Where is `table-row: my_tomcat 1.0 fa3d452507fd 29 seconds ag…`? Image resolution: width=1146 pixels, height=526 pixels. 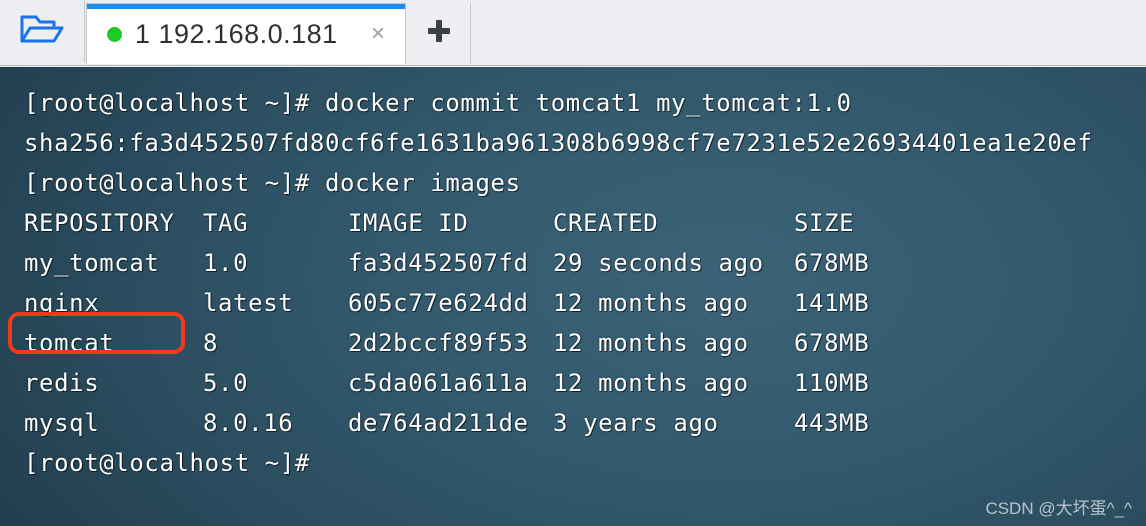
table-row: my_tomcat 1.0 fa3d452507fd 29 seconds ag… is located at coordinates (573, 263).